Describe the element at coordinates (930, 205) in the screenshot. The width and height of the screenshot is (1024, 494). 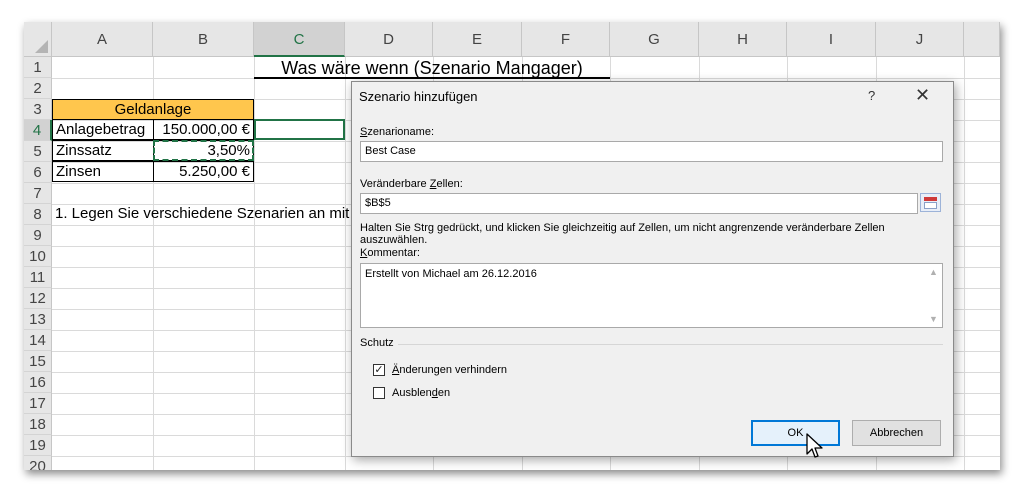
I see `range-select-icon-box` at that location.